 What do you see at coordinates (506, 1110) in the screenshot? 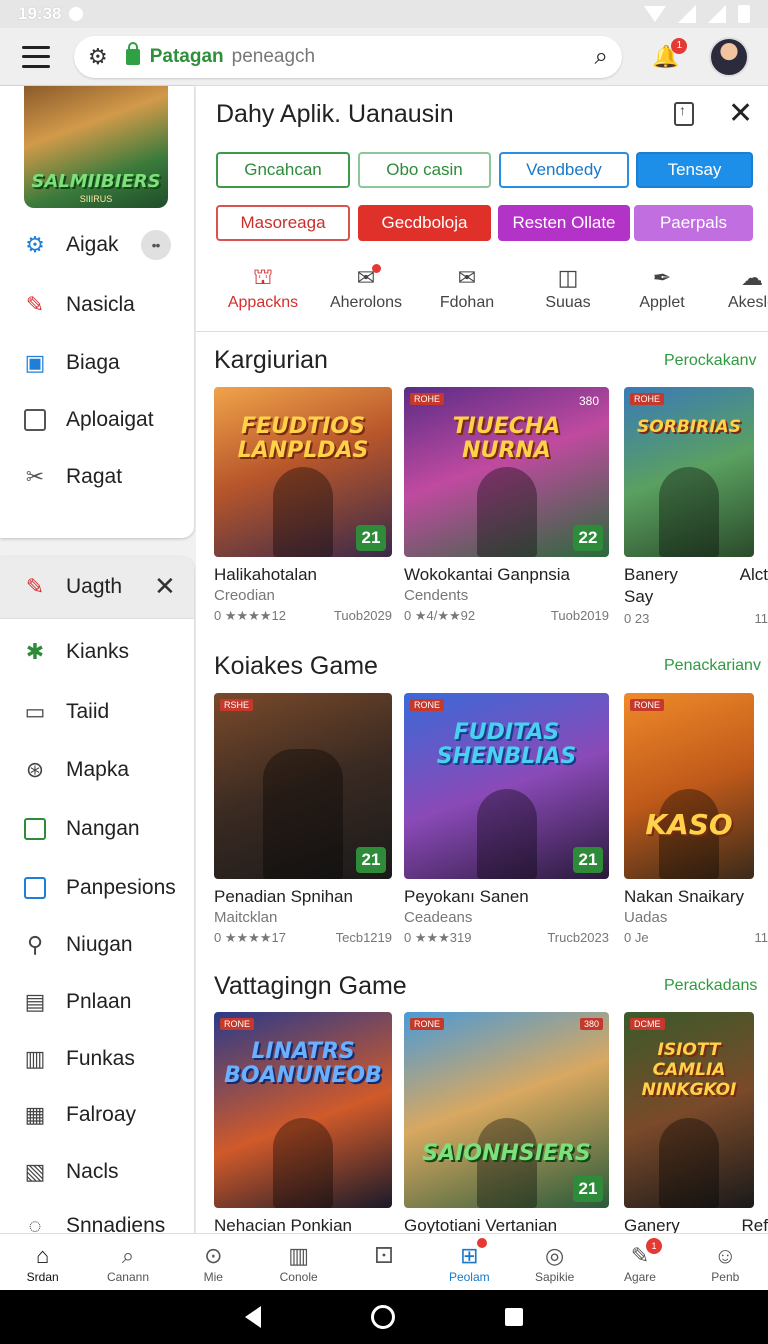
I see `game-thumbnail: RONE 380 SAIONHSIERS 21` at bounding box center [506, 1110].